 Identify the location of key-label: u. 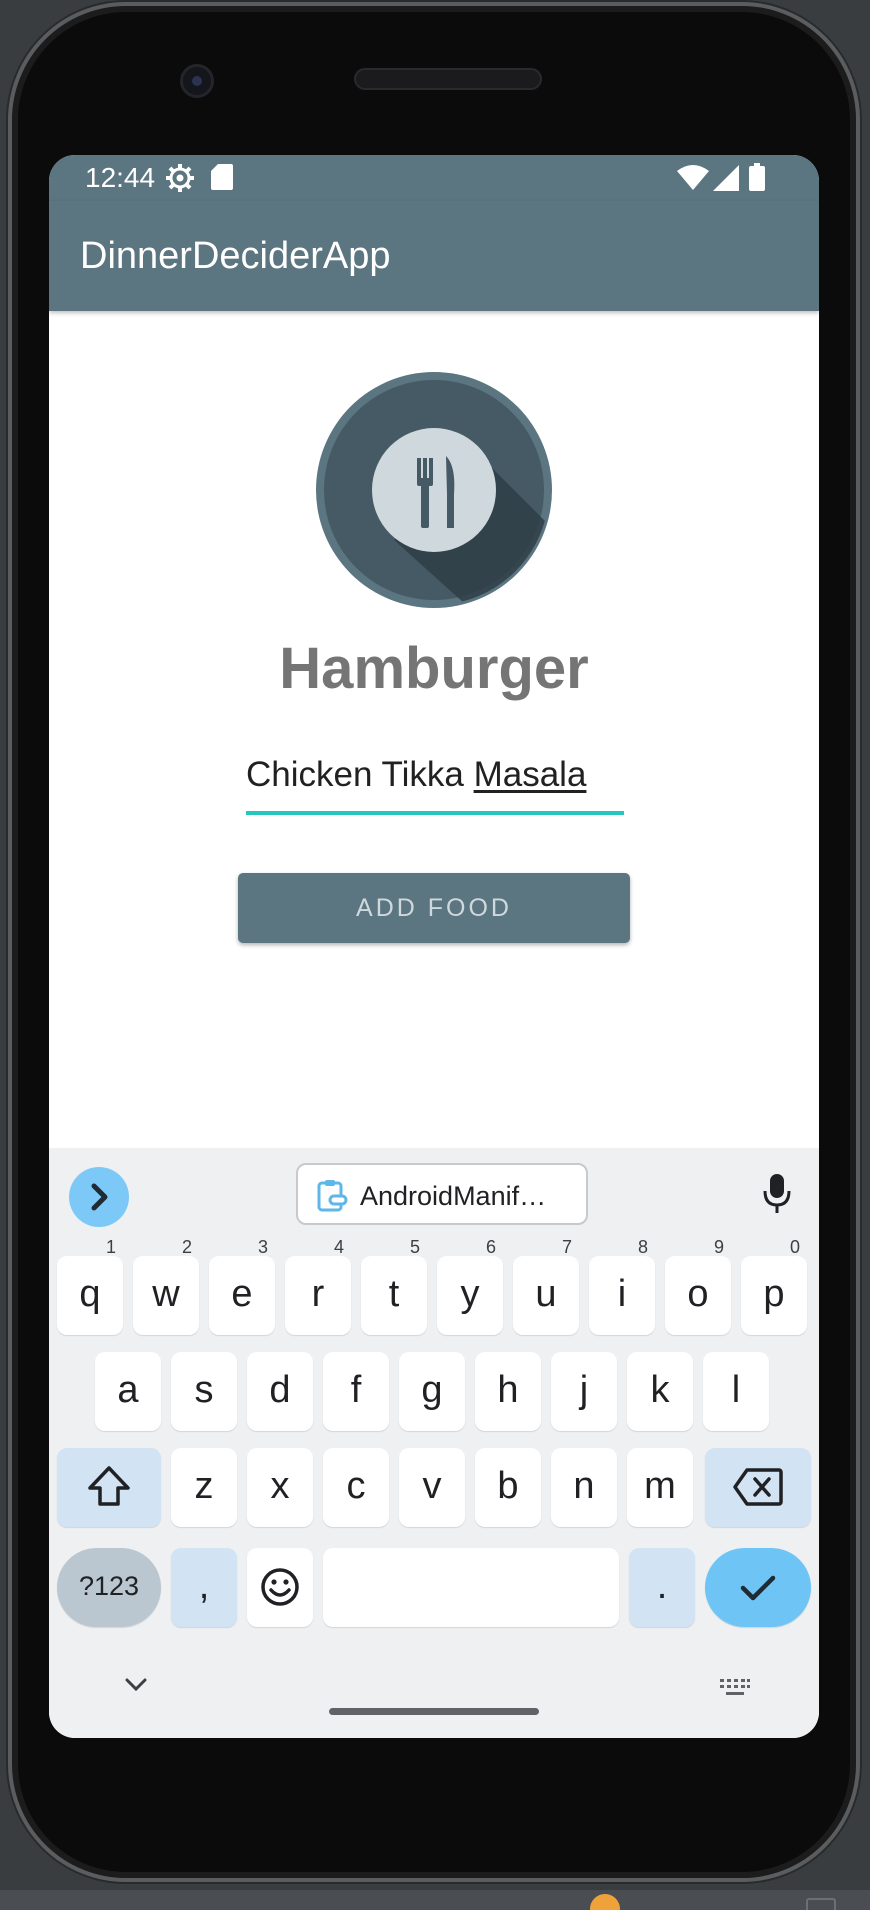
(546, 1294).